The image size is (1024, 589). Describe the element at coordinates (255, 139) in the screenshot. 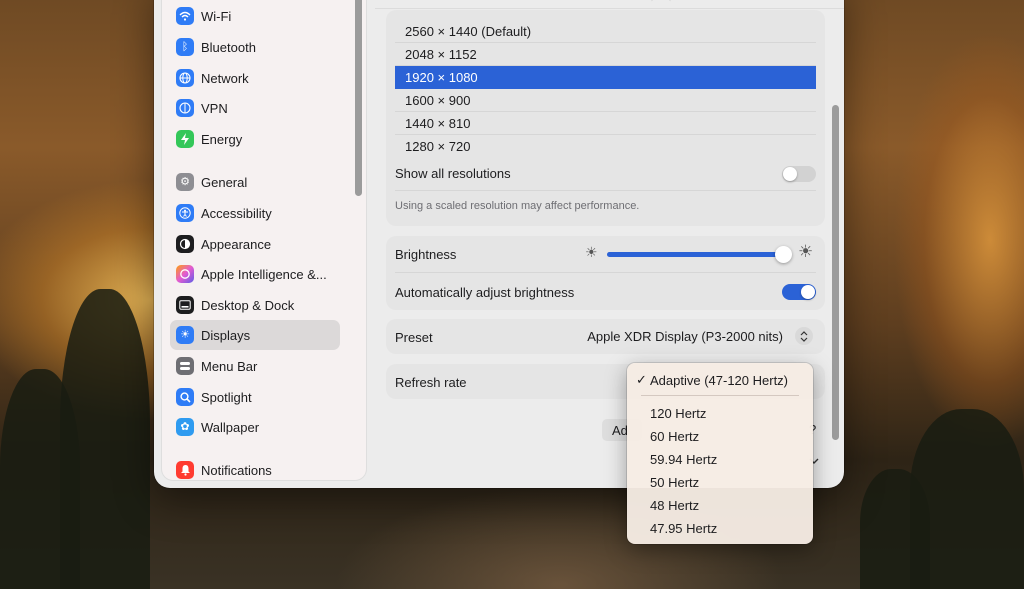

I see `sidebar-item-energy: Energy` at that location.